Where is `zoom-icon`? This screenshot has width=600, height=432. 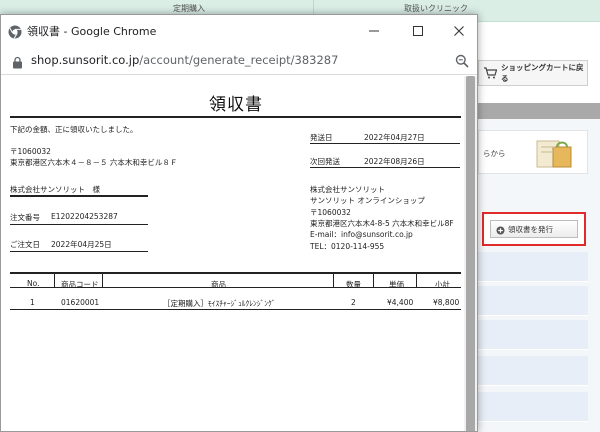
zoom-icon is located at coordinates (462, 62).